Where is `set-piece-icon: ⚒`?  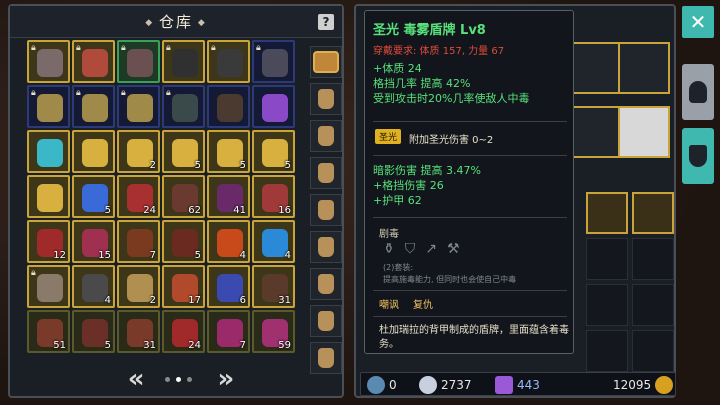
set-piece-icon: ⚒ is located at coordinates (453, 249).